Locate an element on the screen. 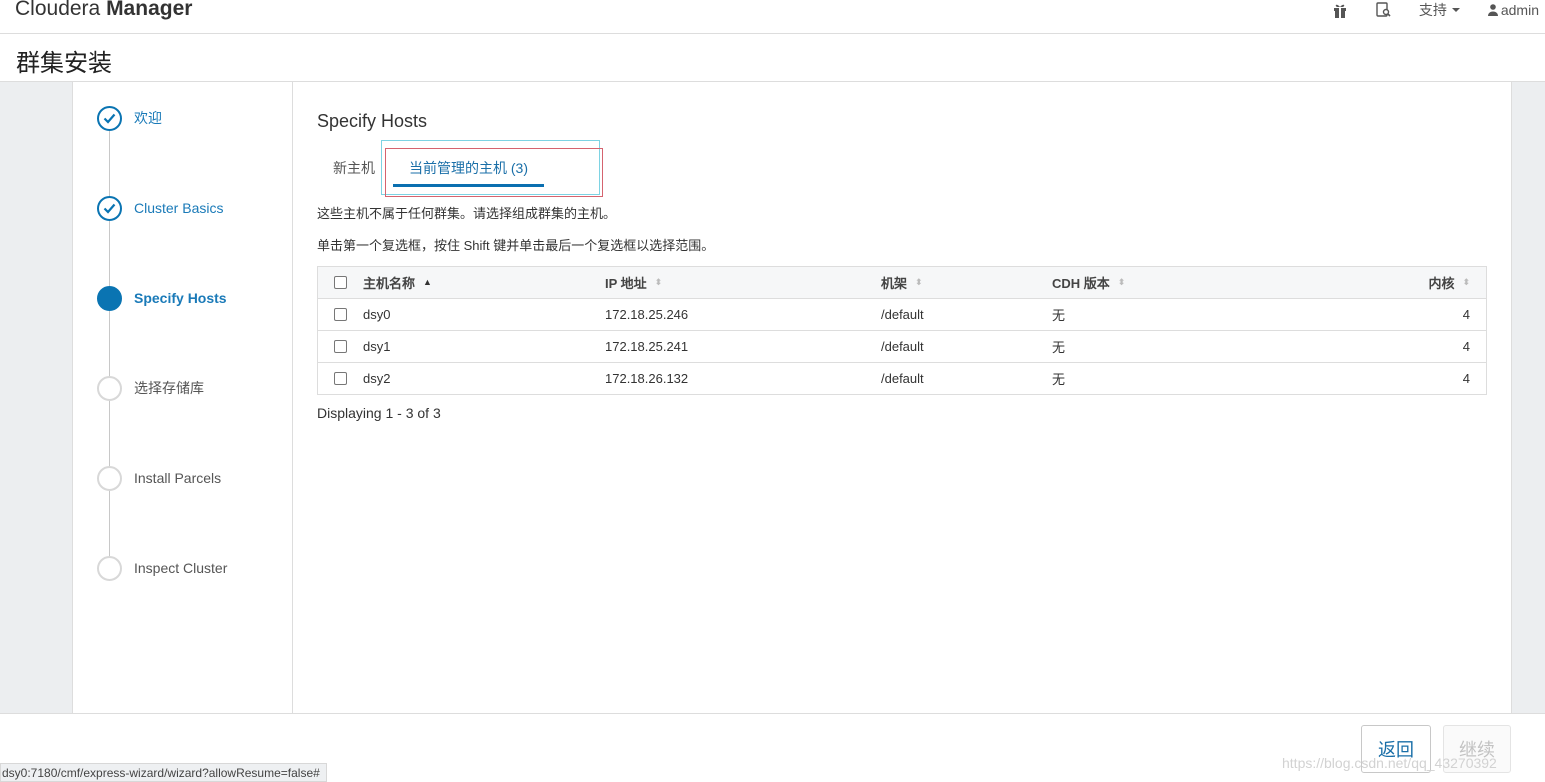 The width and height of the screenshot is (1545, 782). top-bar: Cloudera Manager 支持 admin is located at coordinates (772, 17).